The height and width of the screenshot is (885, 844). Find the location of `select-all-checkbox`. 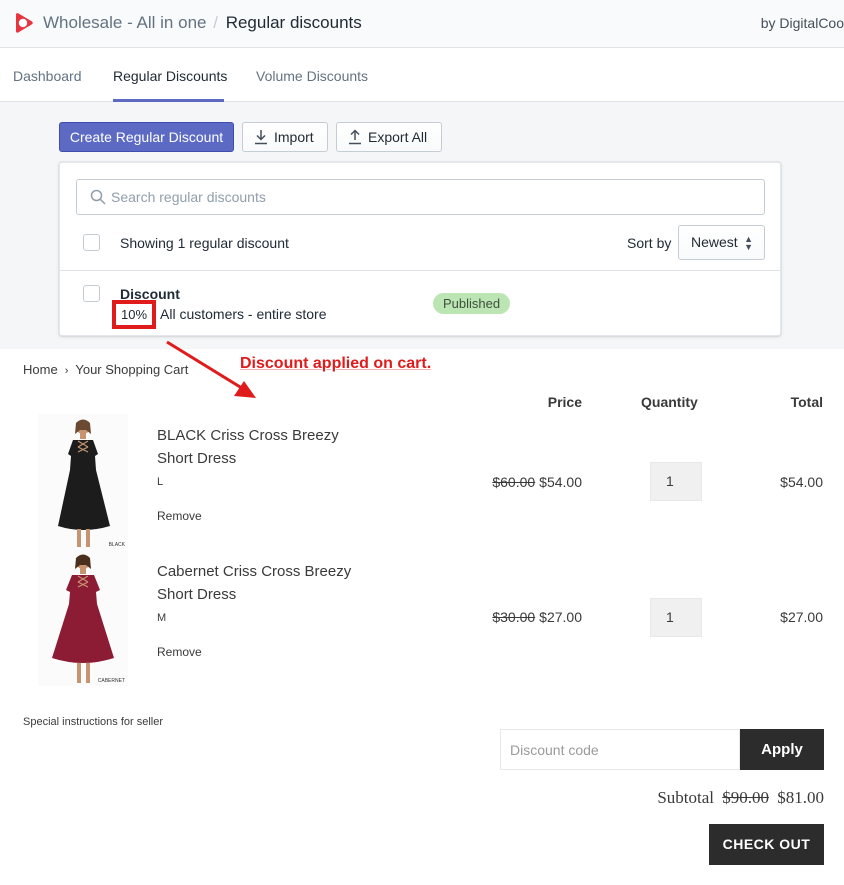

select-all-checkbox is located at coordinates (91, 242).